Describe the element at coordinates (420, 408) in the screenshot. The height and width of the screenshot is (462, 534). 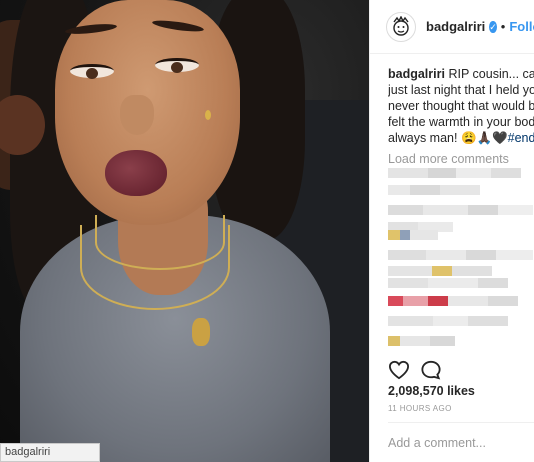
I see `post-timestamp: 11 HOURS AGO` at that location.